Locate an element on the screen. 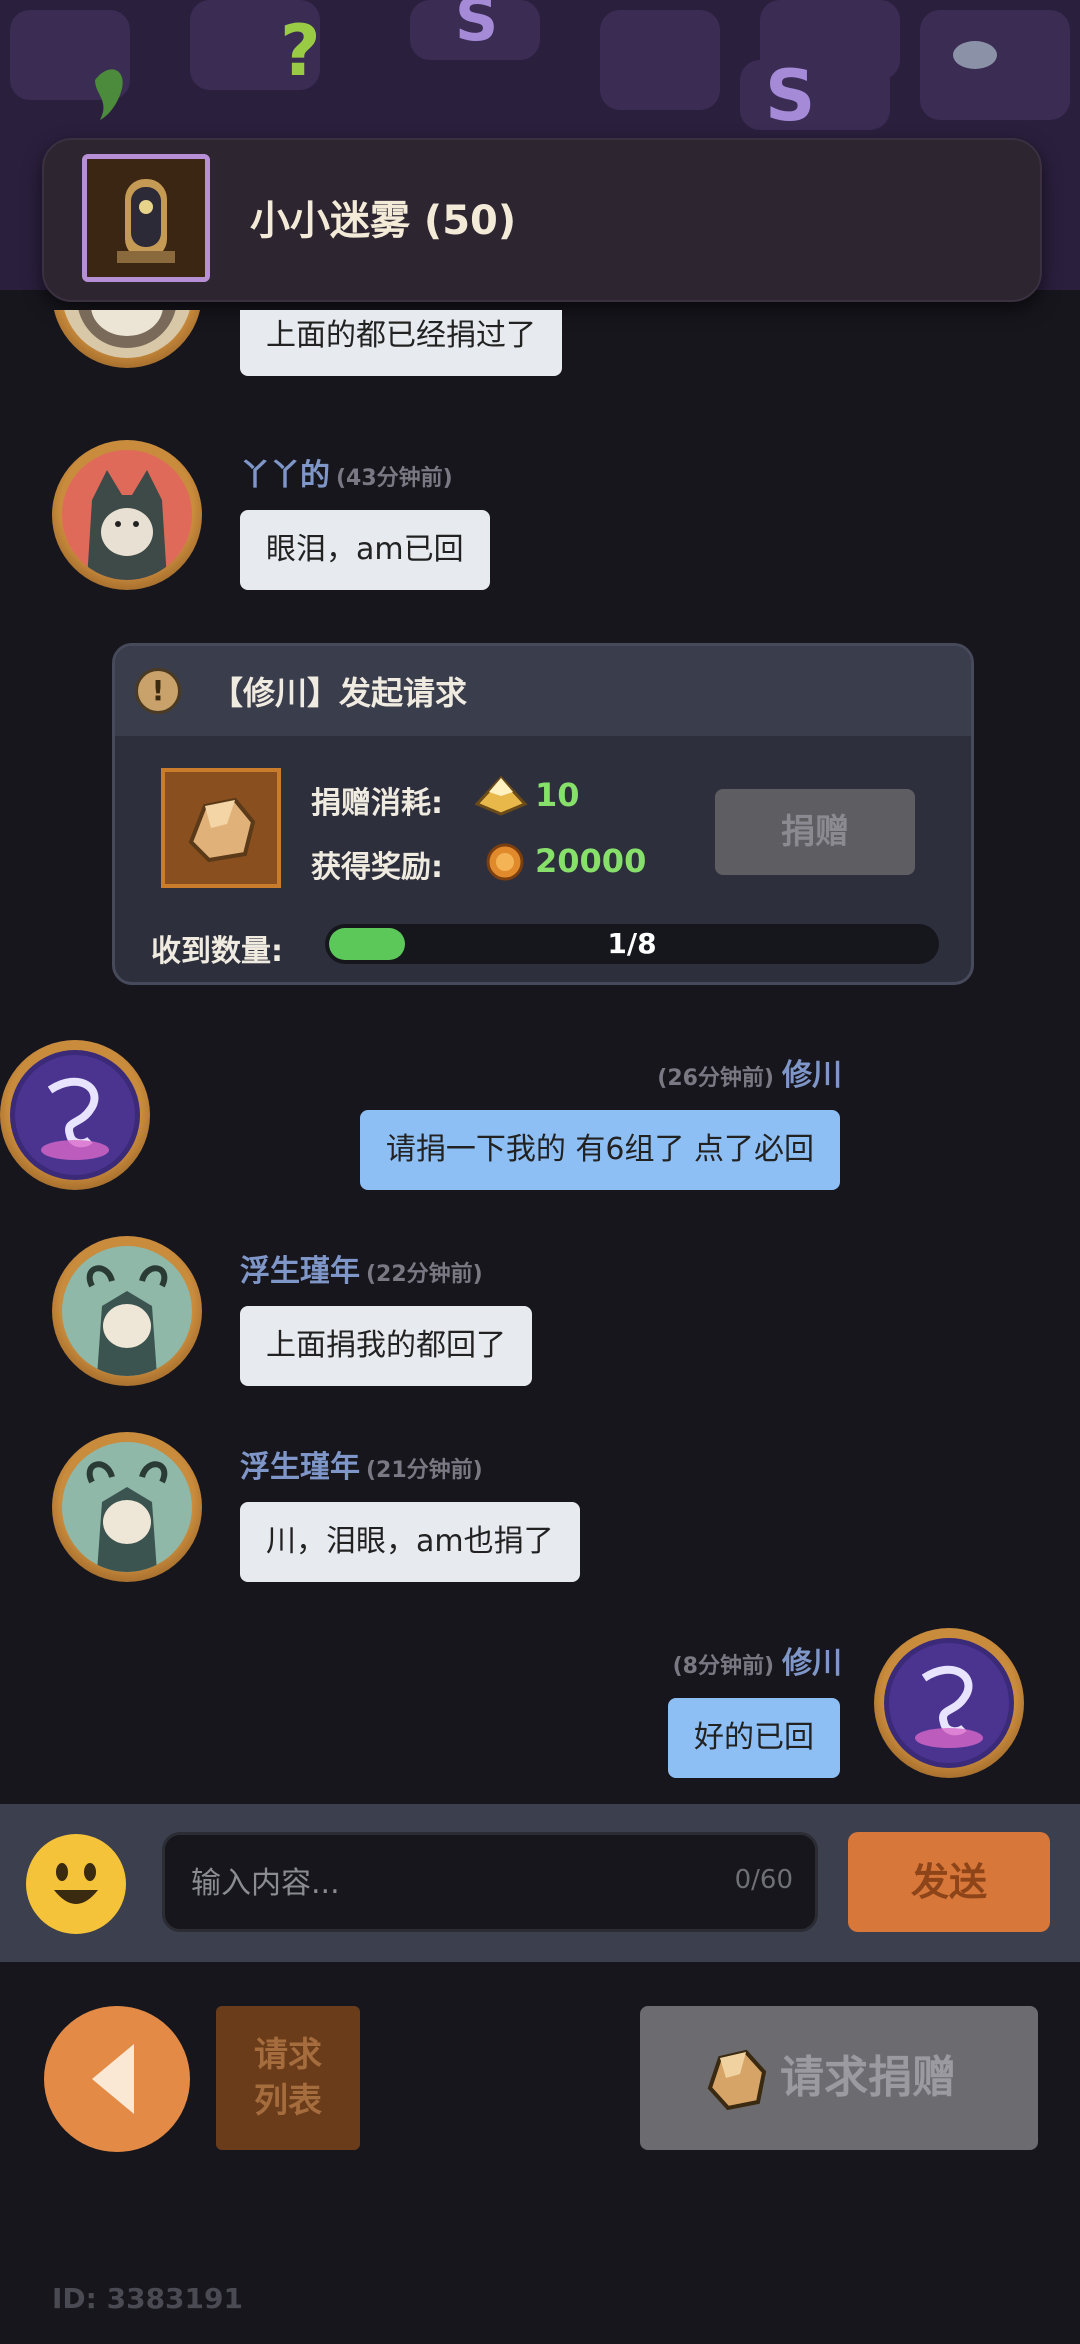  input-bar: 0/60 发送 is located at coordinates (540, 1883).